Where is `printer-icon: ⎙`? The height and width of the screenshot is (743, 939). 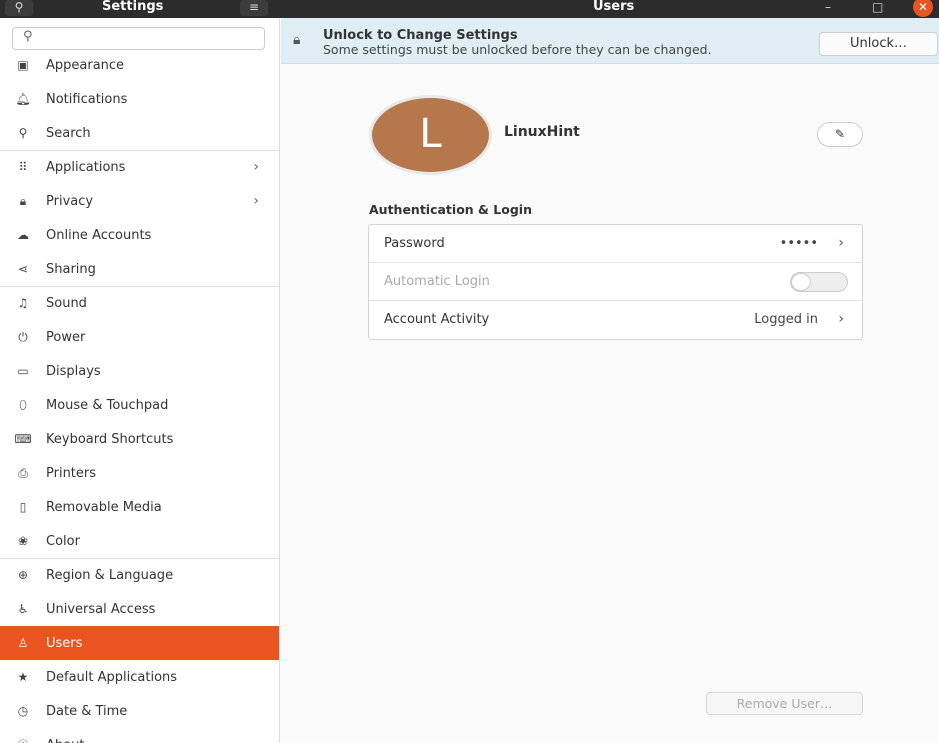
printer-icon: ⎙ is located at coordinates (23, 472).